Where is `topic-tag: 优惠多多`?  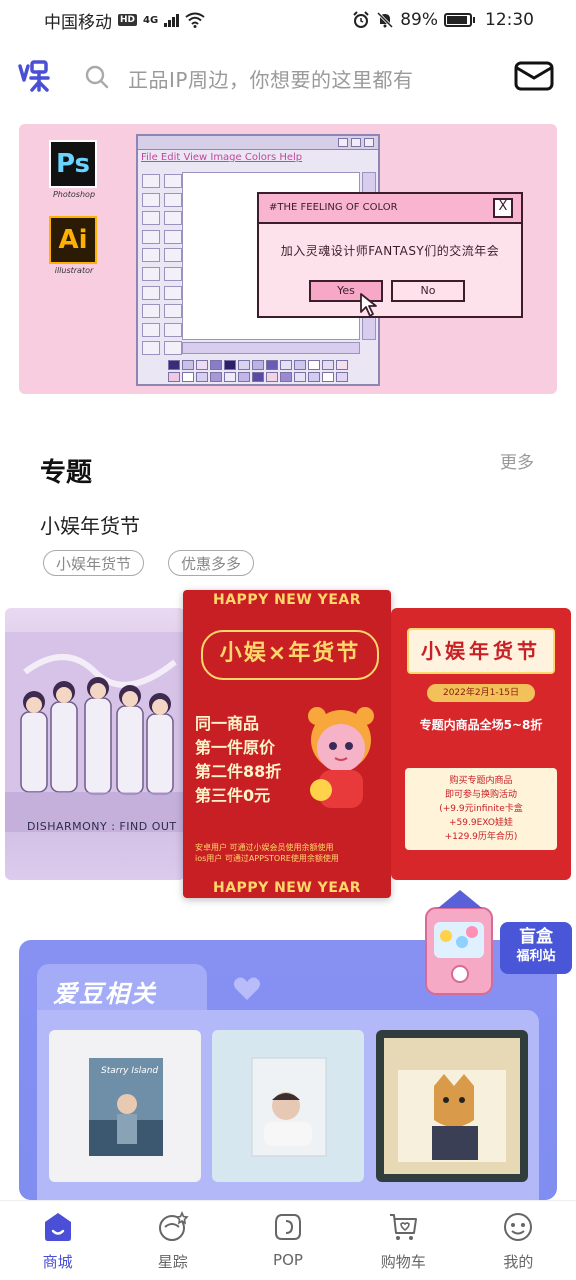 topic-tag: 优惠多多 is located at coordinates (211, 563).